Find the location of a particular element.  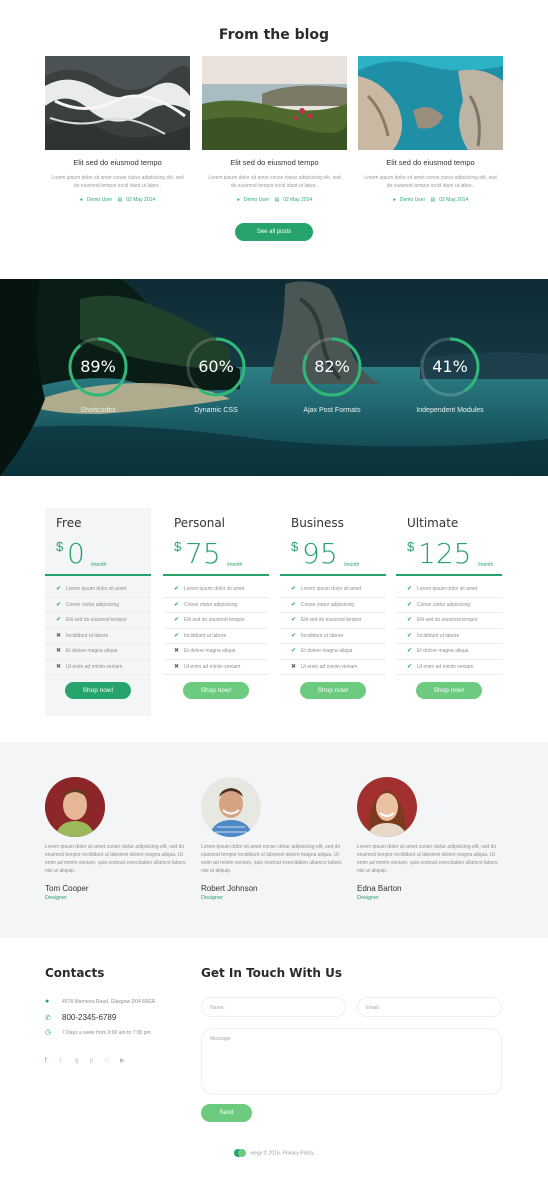

message-field: Message: is located at coordinates (351, 1061).